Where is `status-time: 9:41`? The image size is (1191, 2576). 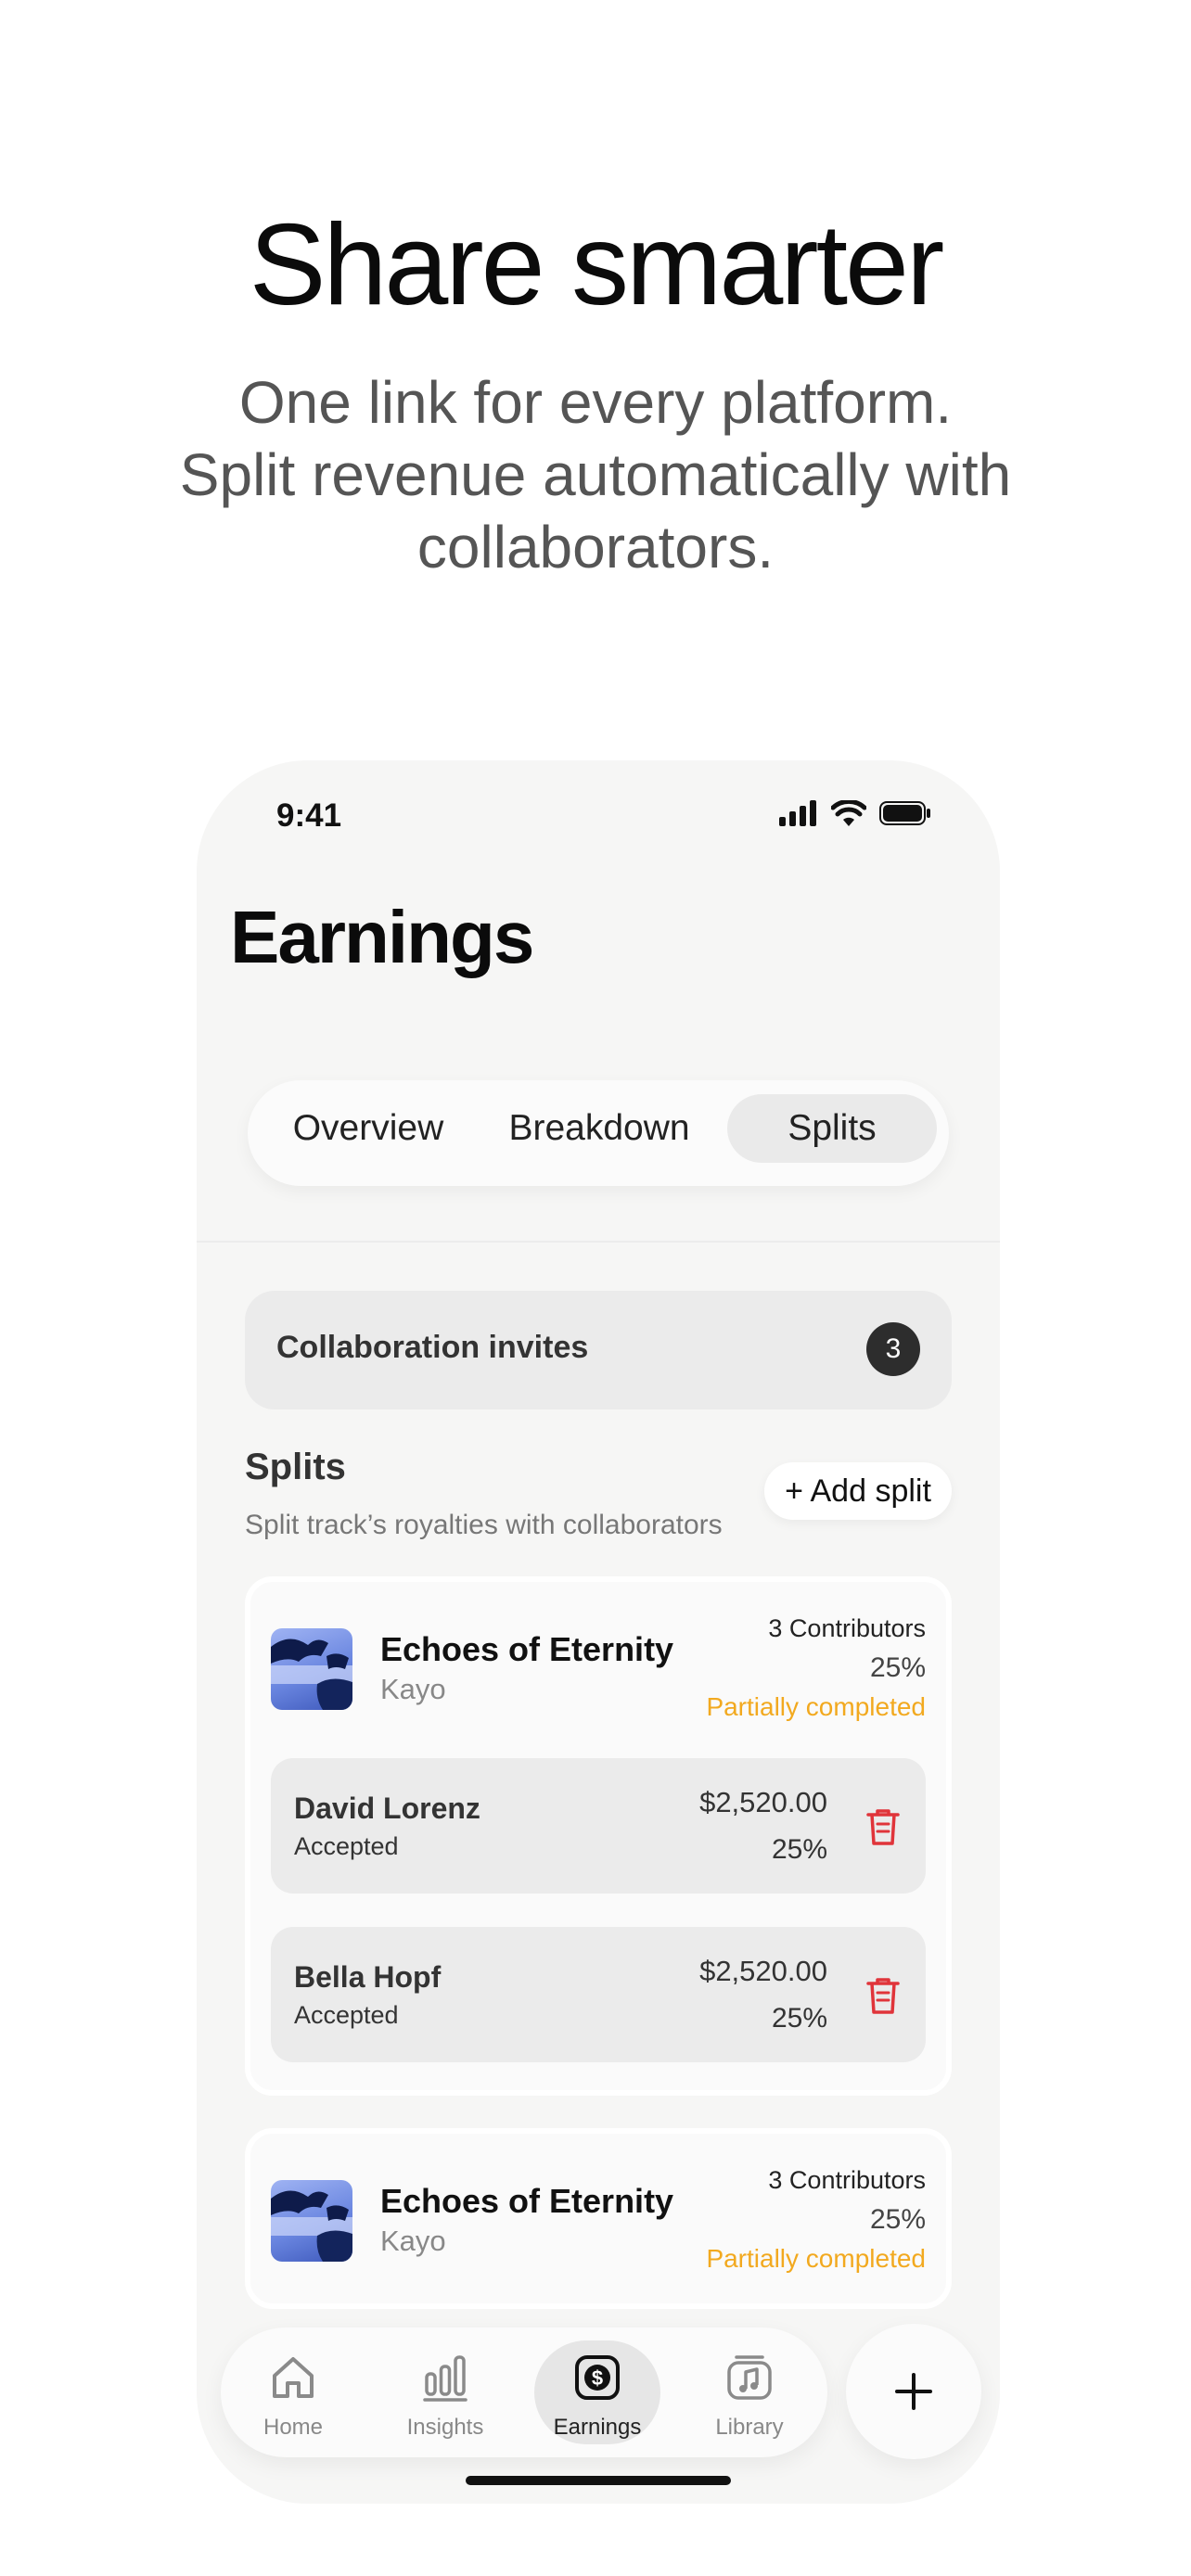 status-time: 9:41 is located at coordinates (309, 816).